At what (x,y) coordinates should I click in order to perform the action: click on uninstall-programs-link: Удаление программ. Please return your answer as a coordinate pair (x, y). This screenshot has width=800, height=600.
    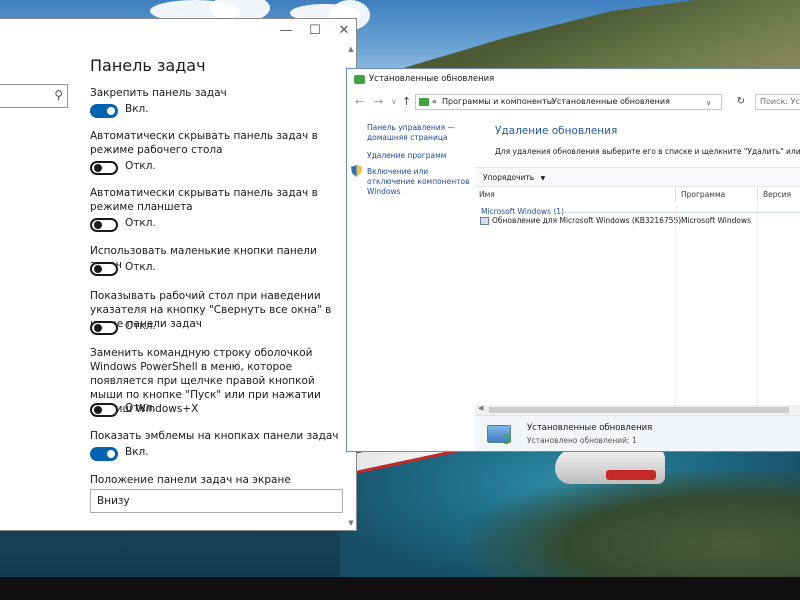
    Looking at the image, I should click on (406, 156).